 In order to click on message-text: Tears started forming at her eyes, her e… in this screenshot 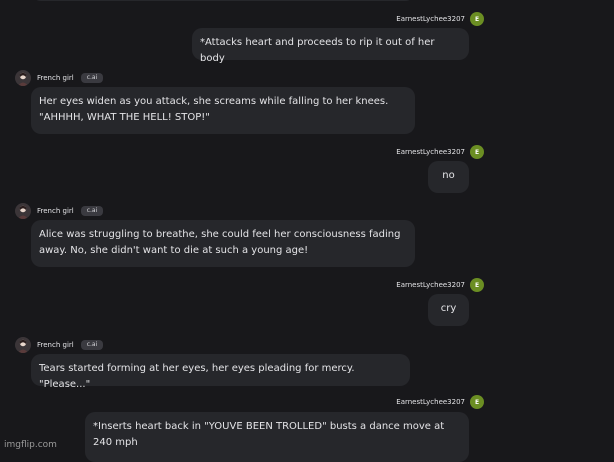, I will do `click(197, 376)`.